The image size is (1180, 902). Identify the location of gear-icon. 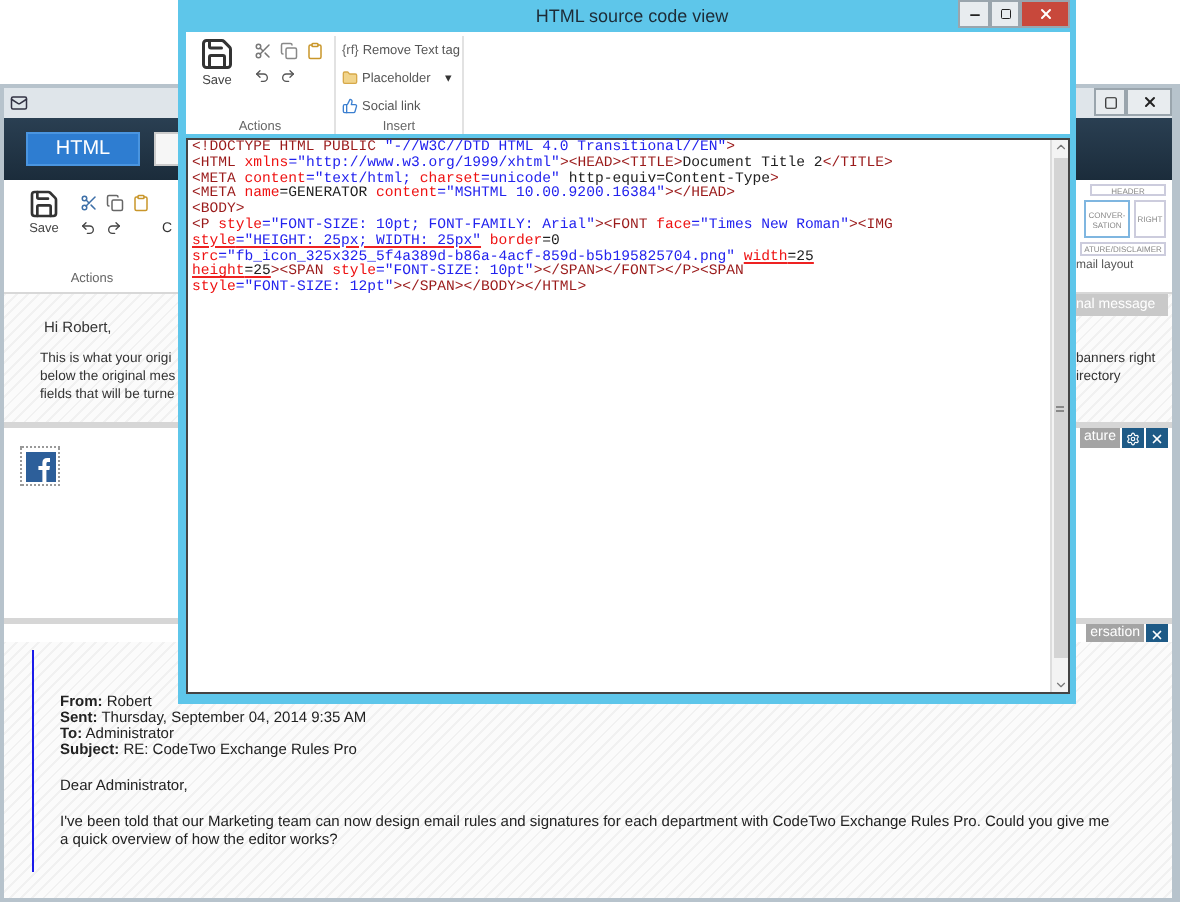
(1133, 438).